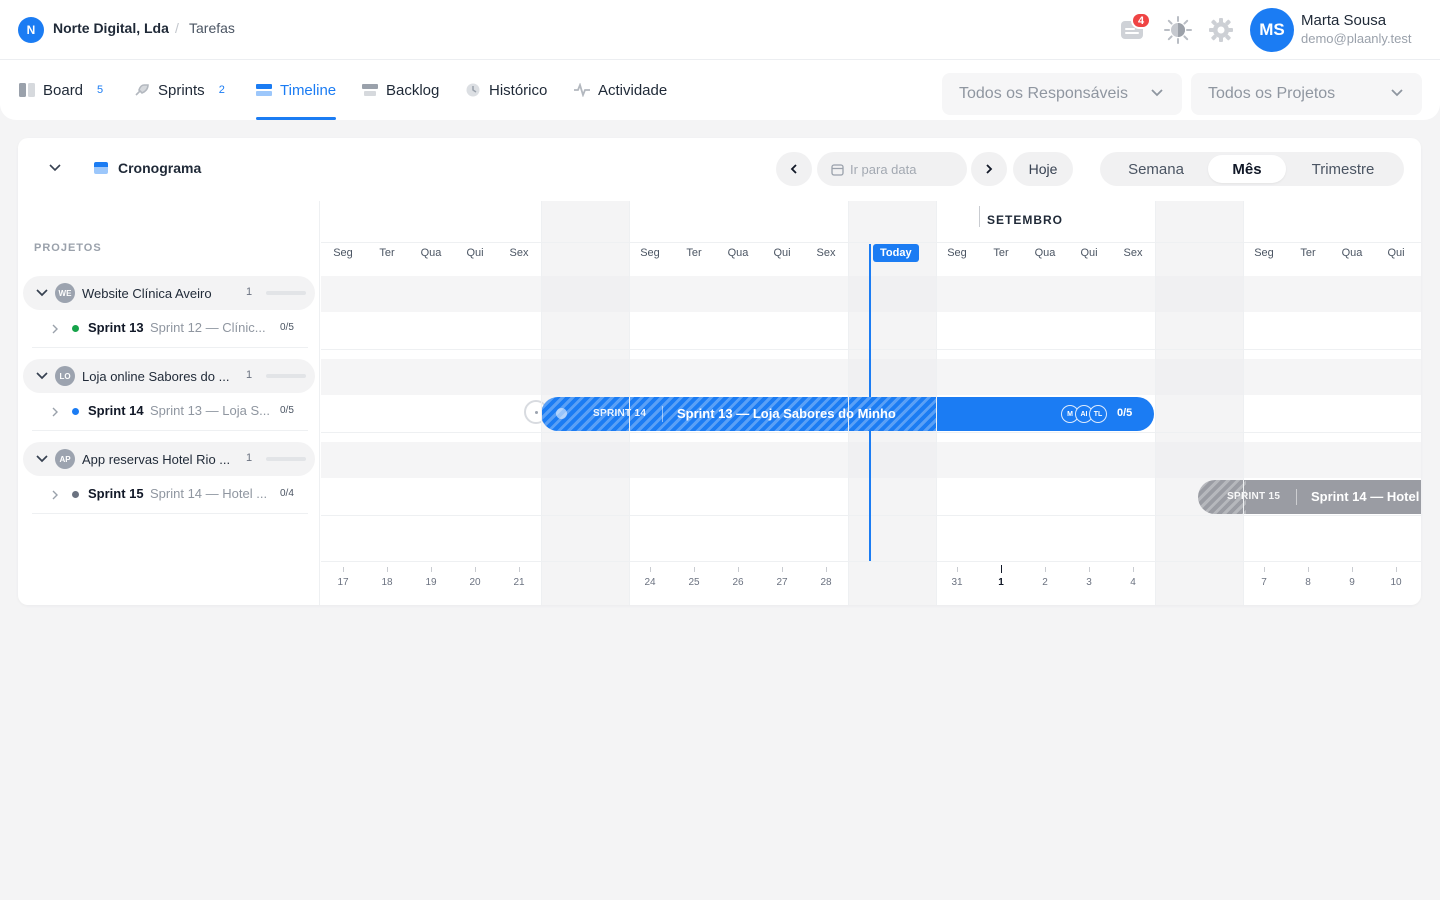  Describe the element at coordinates (1133, 582) in the screenshot. I see `day-number: 4` at that location.